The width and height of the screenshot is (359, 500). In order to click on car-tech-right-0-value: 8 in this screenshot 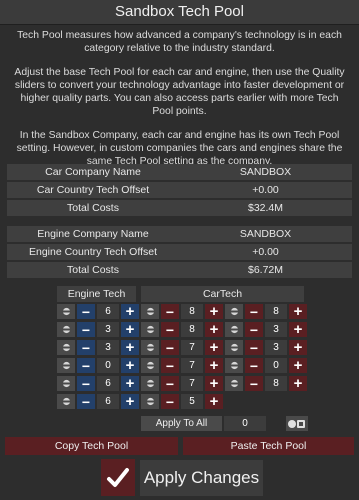, I will do `click(276, 311)`.